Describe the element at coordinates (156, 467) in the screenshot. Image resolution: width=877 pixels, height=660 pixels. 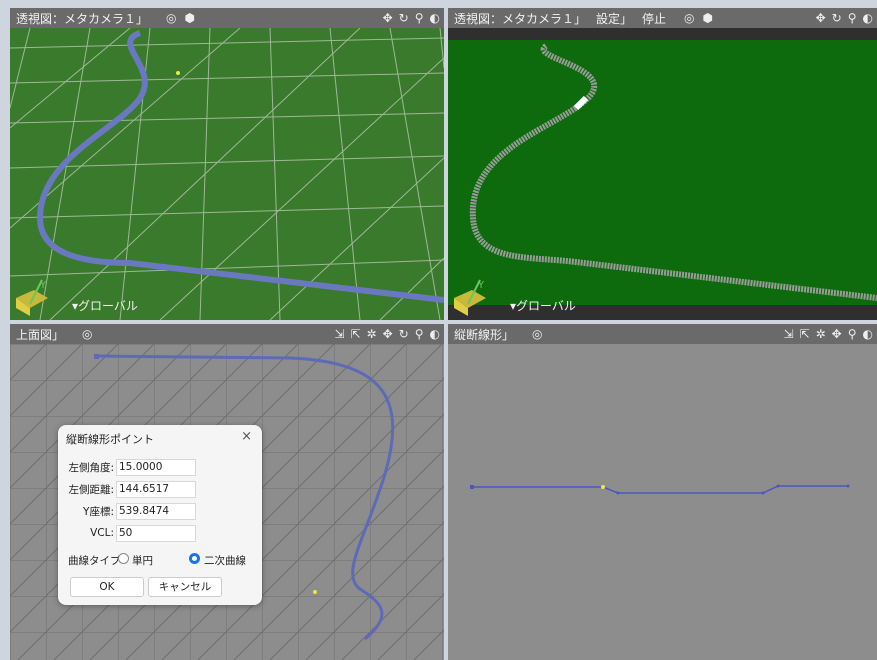
I see `left-angle-field: 15.0000` at that location.